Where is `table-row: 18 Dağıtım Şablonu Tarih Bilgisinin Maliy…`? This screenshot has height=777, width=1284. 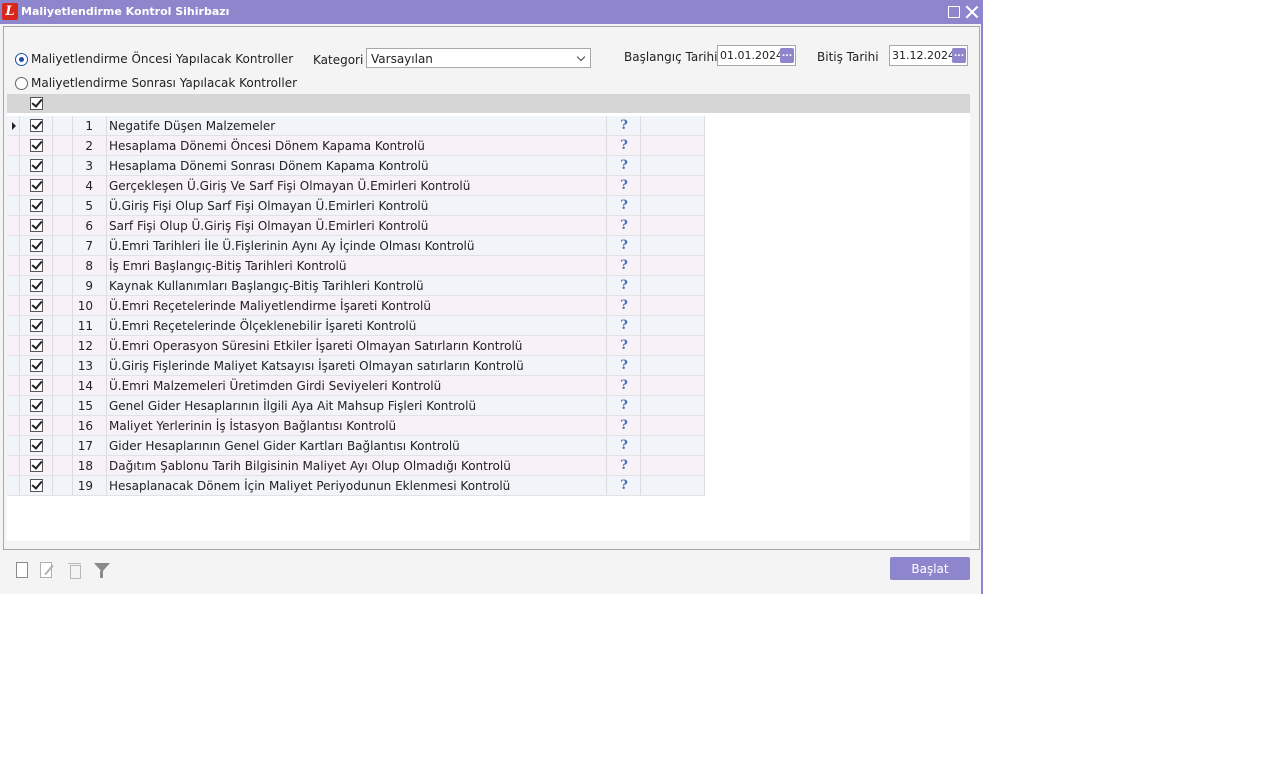
table-row: 18 Dağıtım Şablonu Tarih Bilgisinin Maliy… is located at coordinates (356, 466).